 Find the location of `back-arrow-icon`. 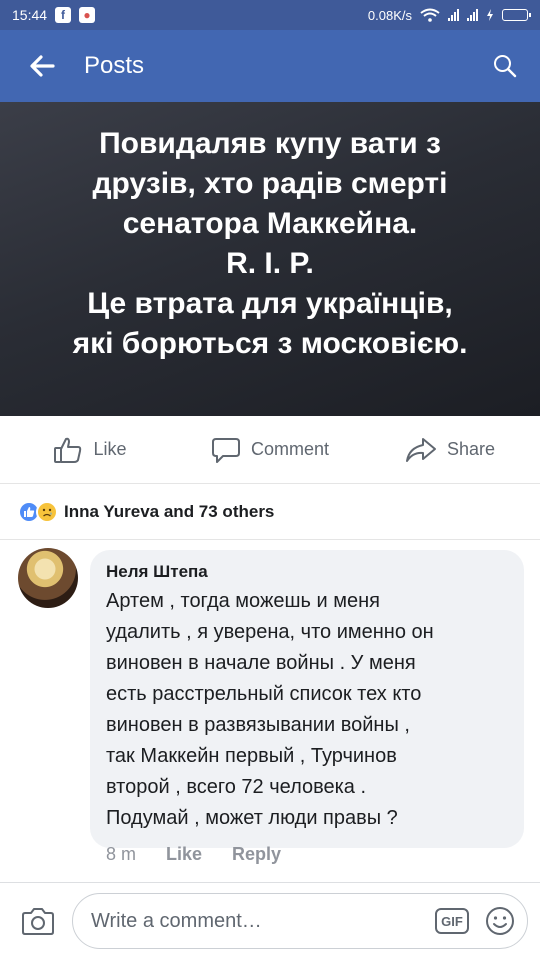

back-arrow-icon is located at coordinates (42, 66).